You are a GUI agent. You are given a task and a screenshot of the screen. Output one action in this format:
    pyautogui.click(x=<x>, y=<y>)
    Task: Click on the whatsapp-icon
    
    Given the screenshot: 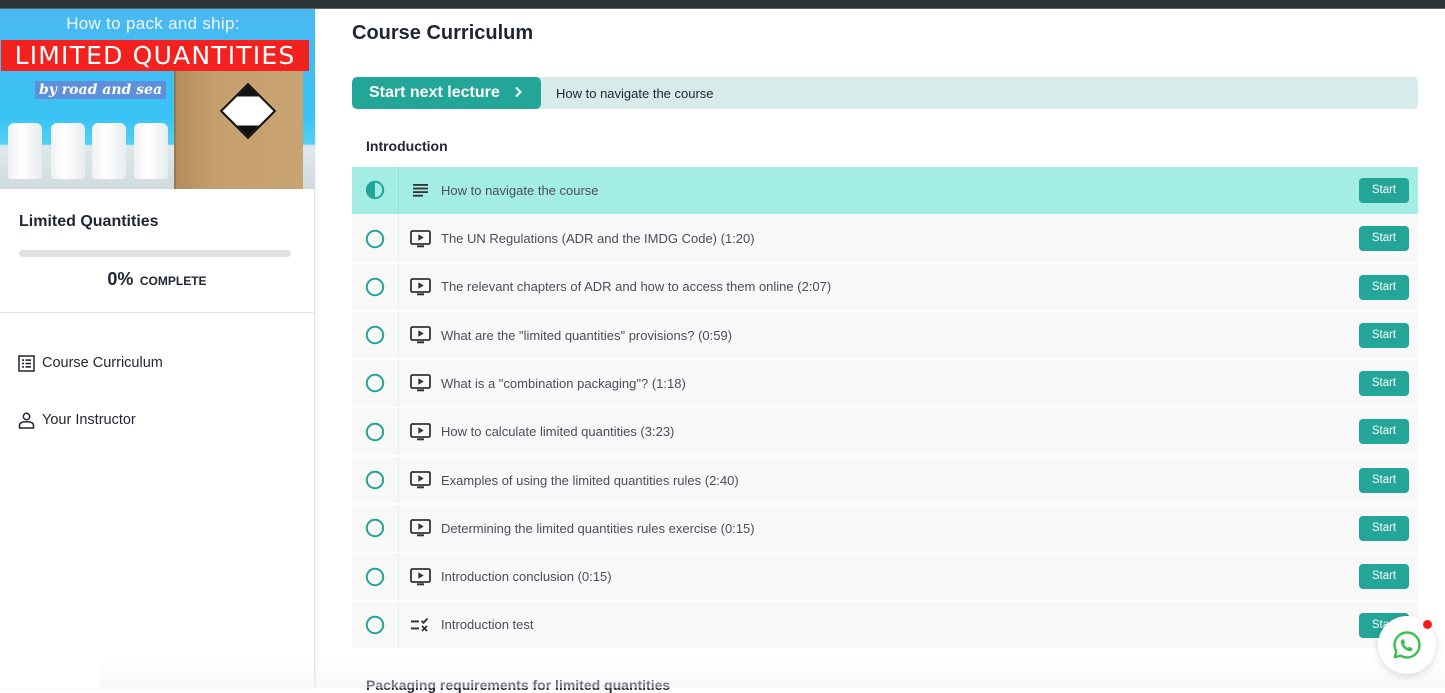 What is the action you would take?
    pyautogui.click(x=1407, y=645)
    